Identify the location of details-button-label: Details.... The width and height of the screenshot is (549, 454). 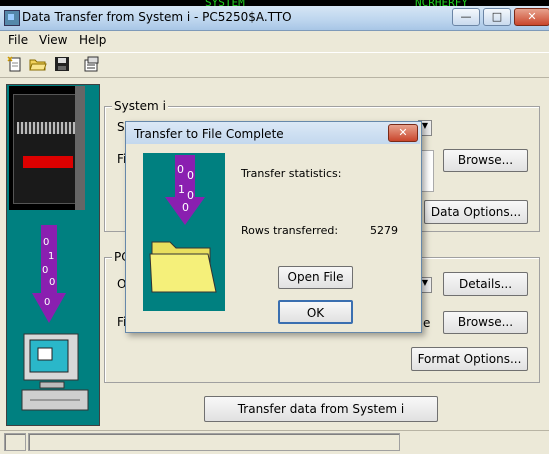
(485, 284).